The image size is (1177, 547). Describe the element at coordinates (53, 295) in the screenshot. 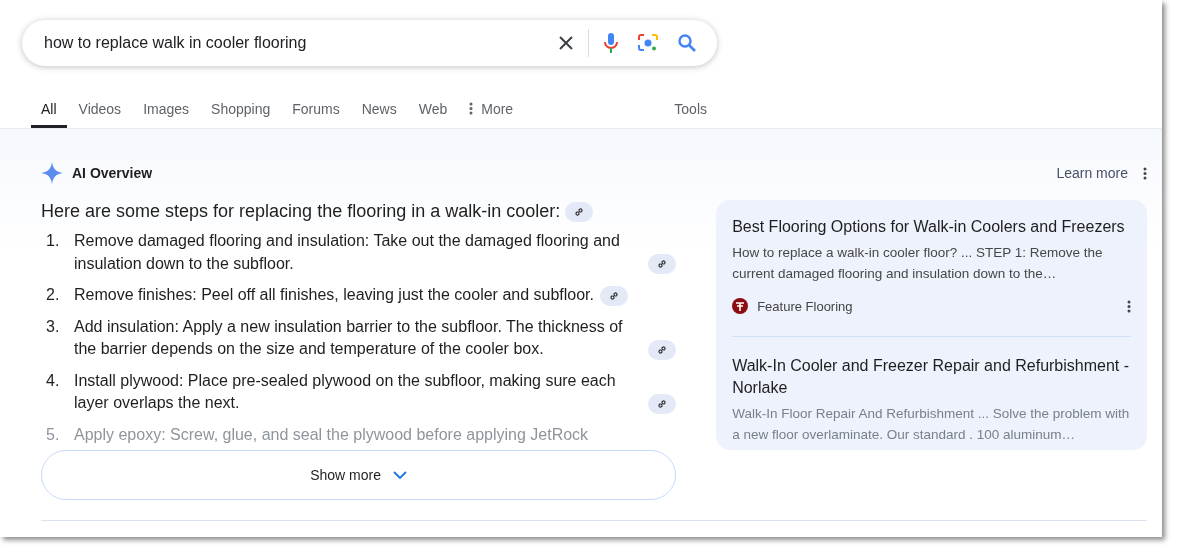

I see `step-number: 2.` at that location.